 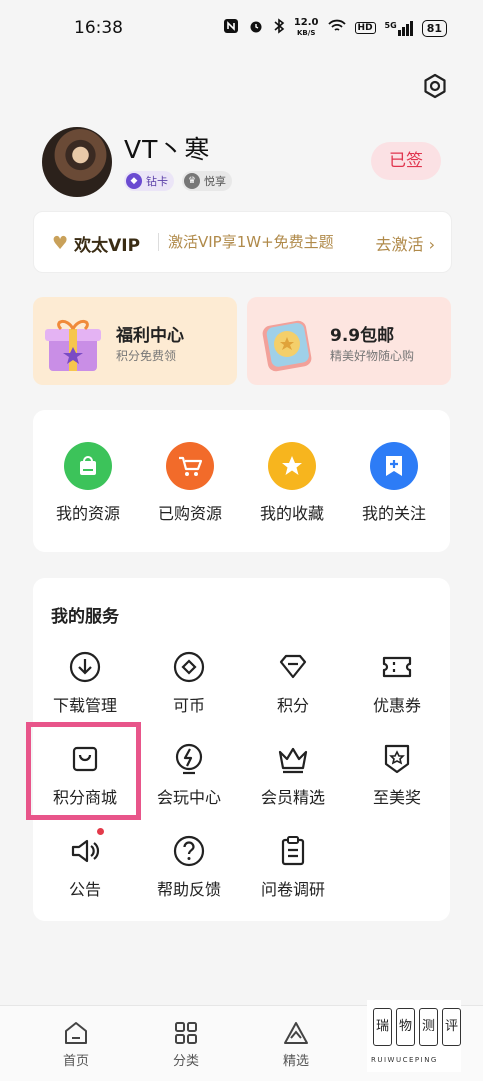 I want to click on vip-crown-icon: ♥, so click(x=60, y=243).